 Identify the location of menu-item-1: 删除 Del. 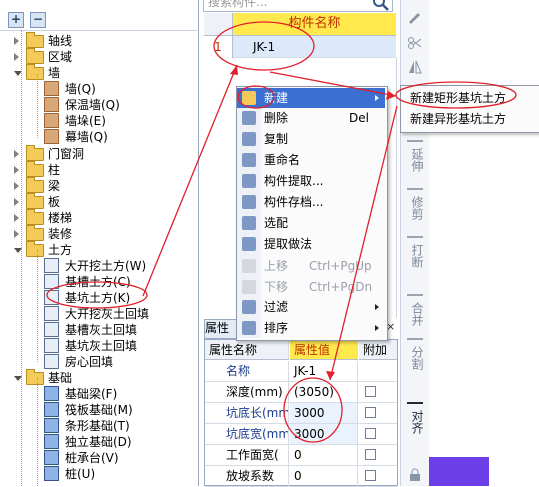
(311, 118).